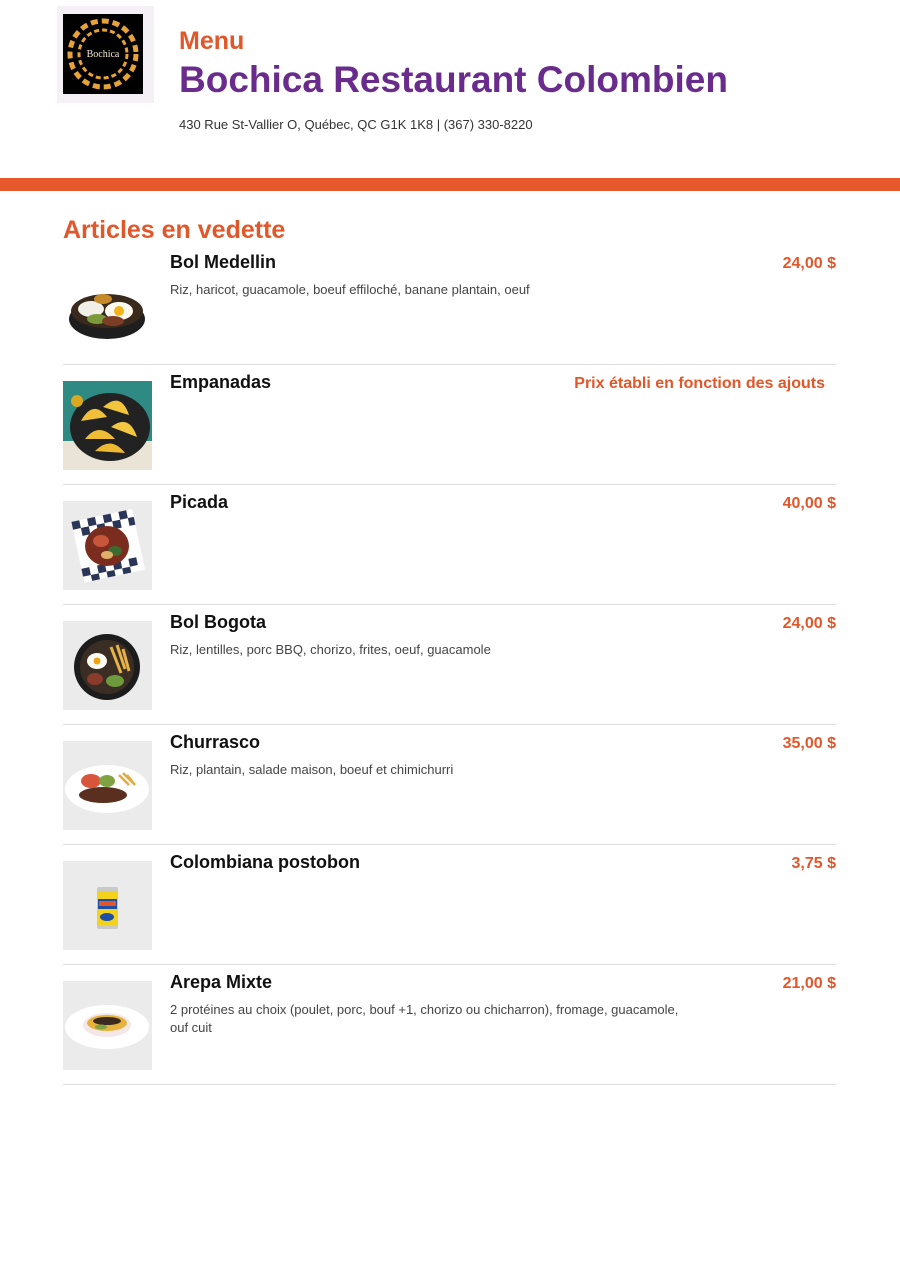 The image size is (900, 1273). I want to click on restaurant-name: Bochica Restaurant Colombien, so click(453, 79).